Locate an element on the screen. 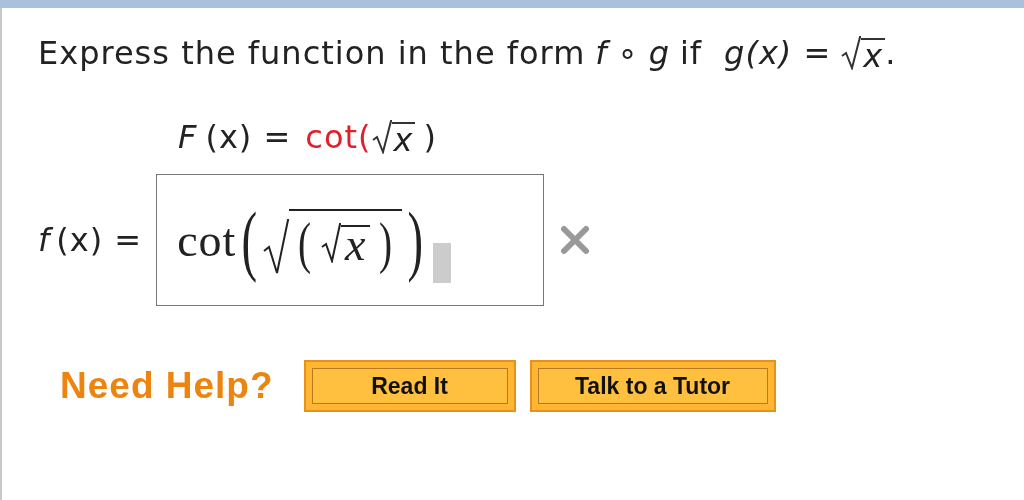 The width and height of the screenshot is (1024, 500). math-function: cot( is located at coordinates (338, 137).